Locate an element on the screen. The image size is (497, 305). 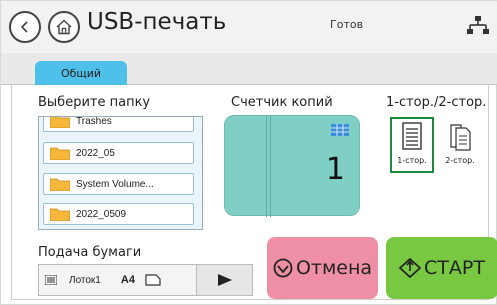
paper-next-button is located at coordinates (224, 280).